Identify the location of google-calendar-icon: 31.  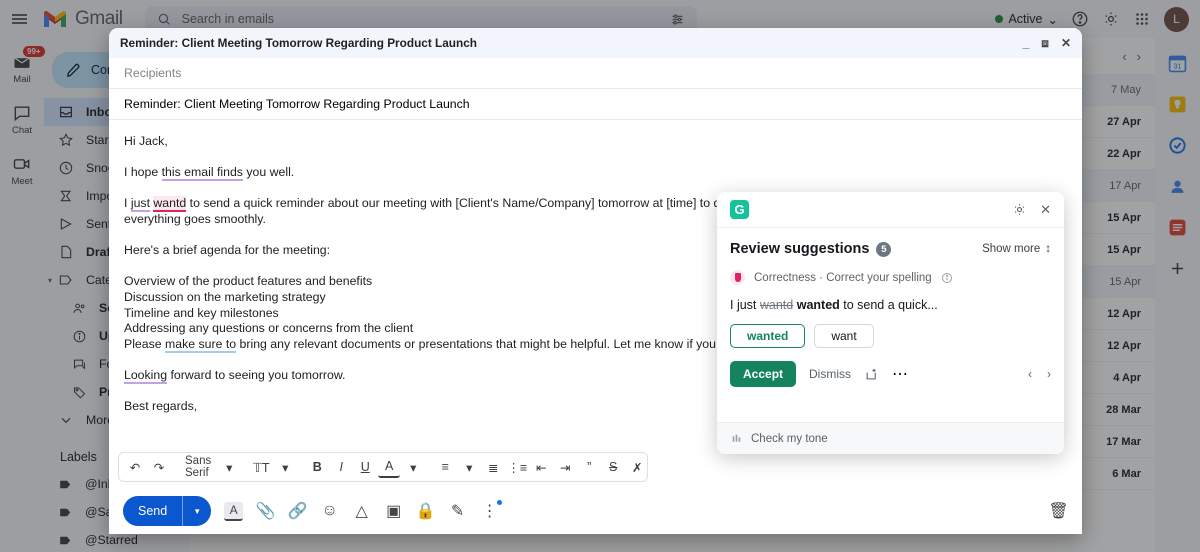
(1177, 63).